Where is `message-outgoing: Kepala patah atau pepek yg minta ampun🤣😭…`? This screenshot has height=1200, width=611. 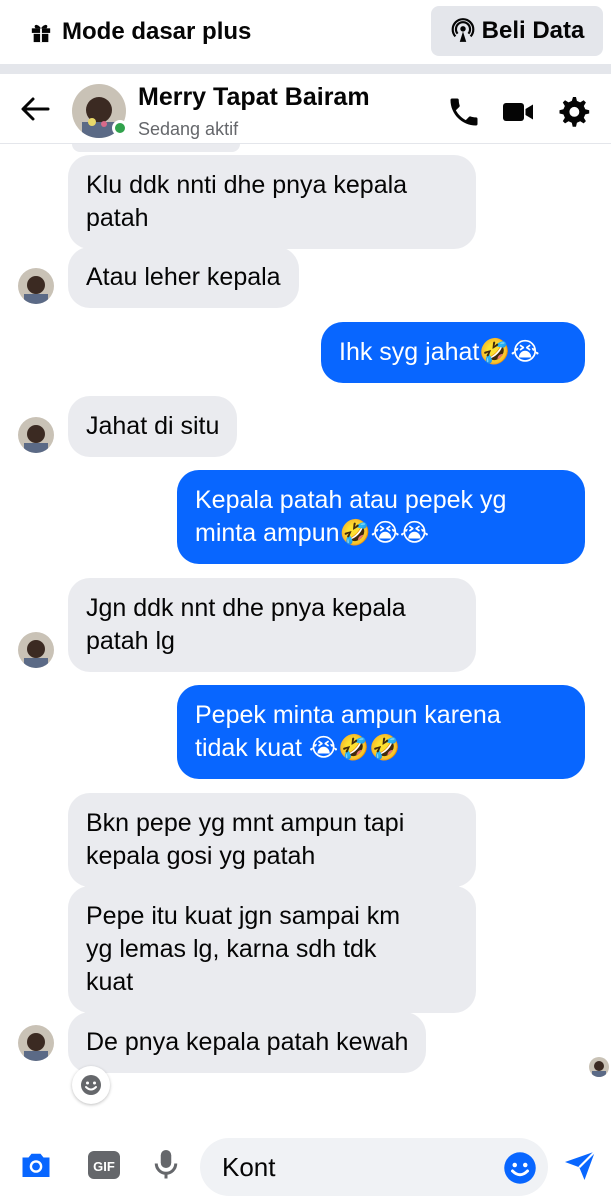 message-outgoing: Kepala patah atau pepek yg minta ampun🤣😭… is located at coordinates (381, 517).